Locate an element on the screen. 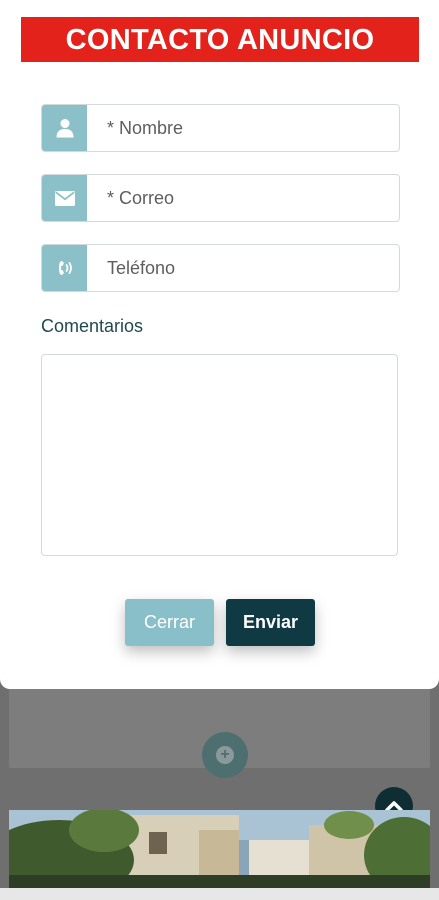 The width and height of the screenshot is (439, 900). email-field is located at coordinates (220, 198).